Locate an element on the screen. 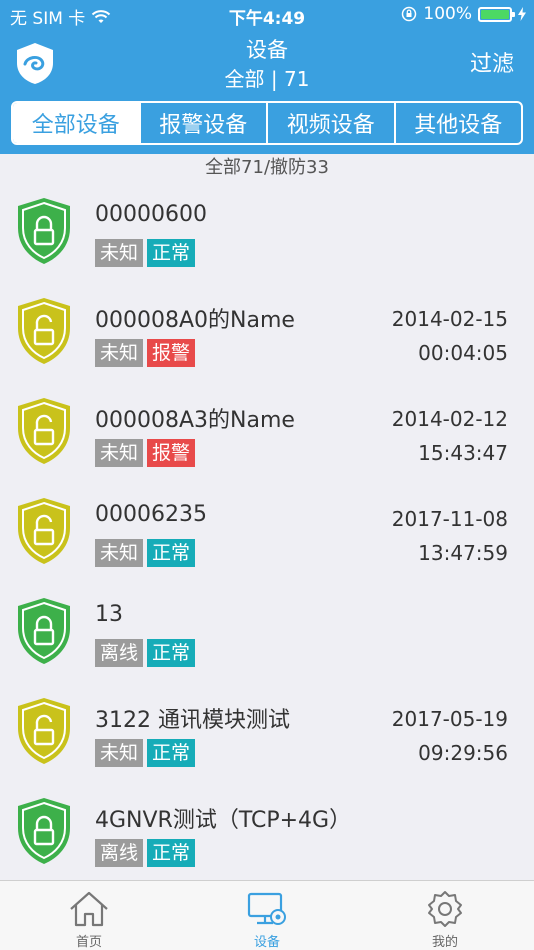  filter-button: 过滤 is located at coordinates (492, 62).